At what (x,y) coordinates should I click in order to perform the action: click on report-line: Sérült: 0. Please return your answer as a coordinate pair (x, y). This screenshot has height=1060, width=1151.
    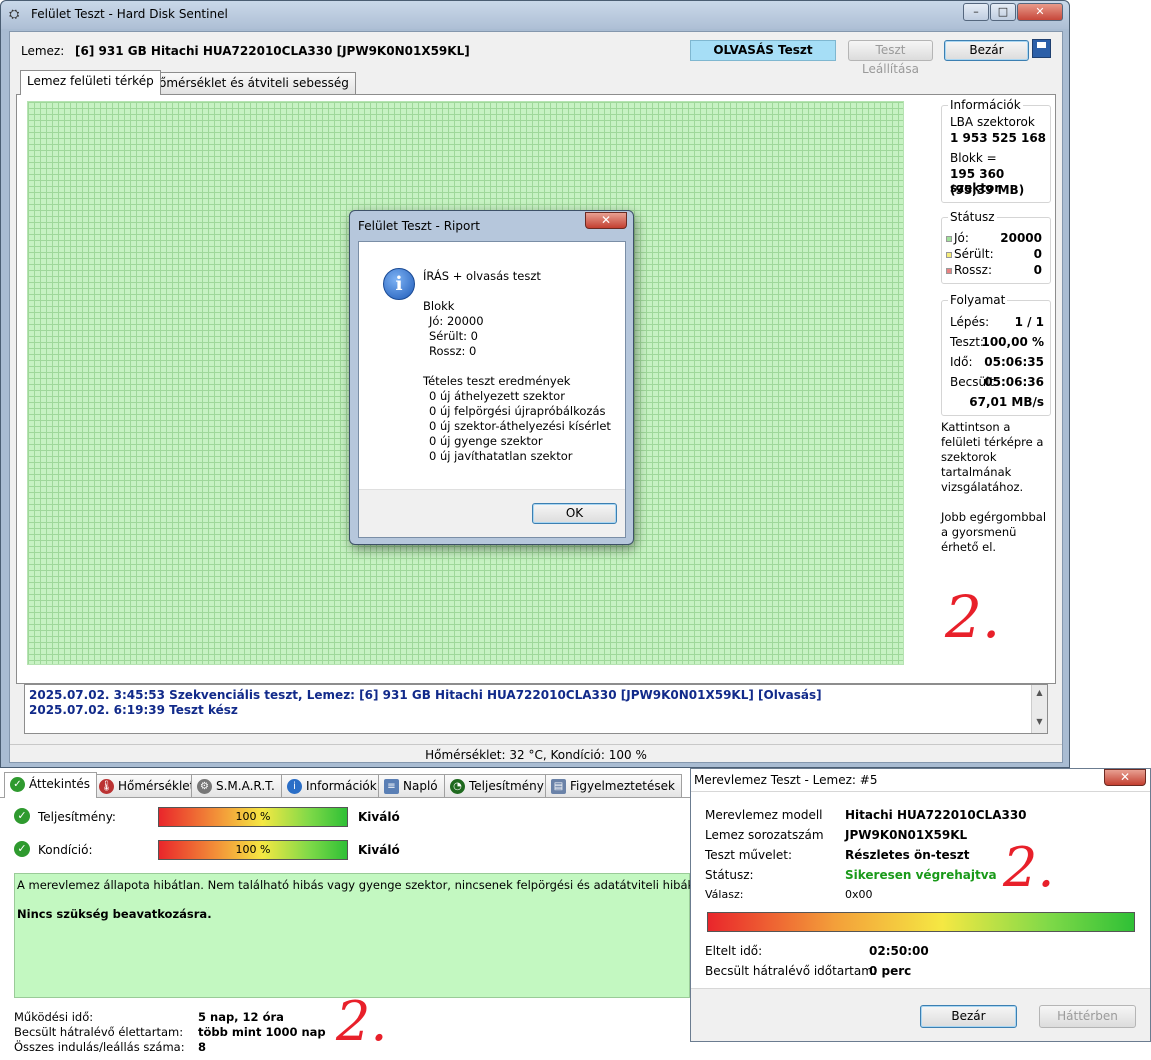
    Looking at the image, I should click on (453, 336).